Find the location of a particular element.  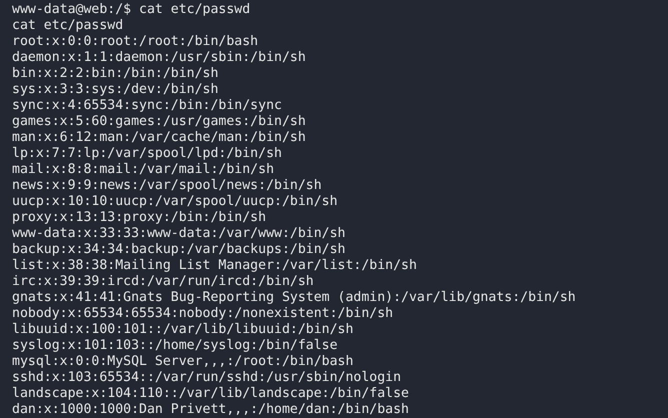

terminal-line: sshd:x:103:65534::/var/run/sshd:/usr/sbin/nologin is located at coordinates (207, 378).